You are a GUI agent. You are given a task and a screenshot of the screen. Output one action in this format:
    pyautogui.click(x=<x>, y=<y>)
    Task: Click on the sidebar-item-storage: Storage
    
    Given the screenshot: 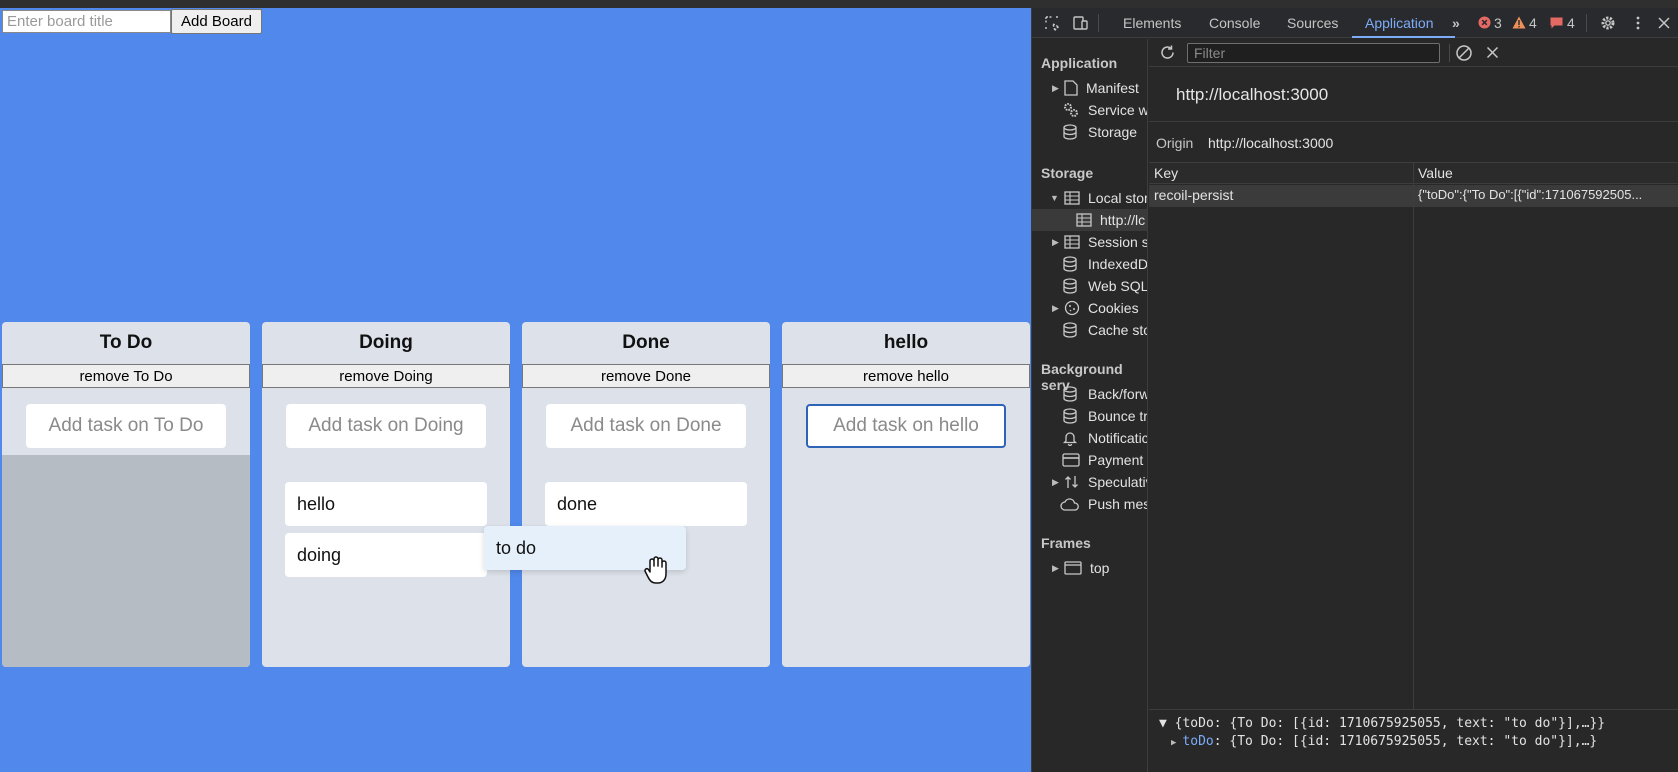 What is the action you would take?
    pyautogui.click(x=1099, y=132)
    